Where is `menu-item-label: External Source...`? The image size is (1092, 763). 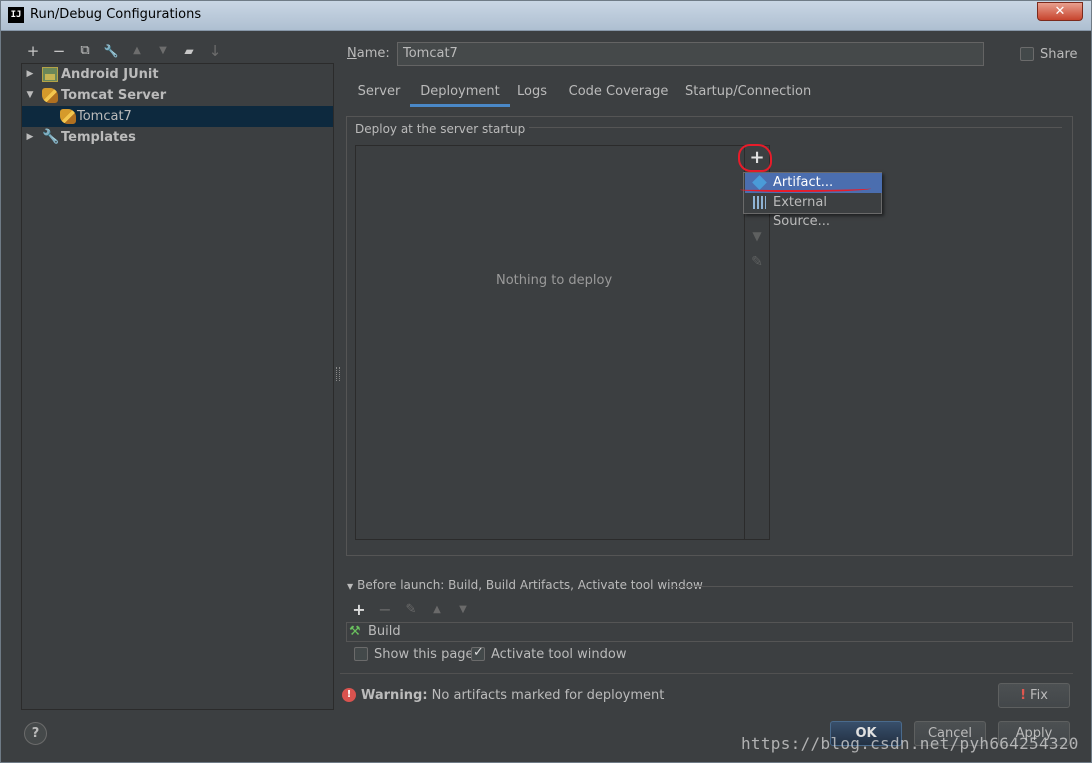 menu-item-label: External Source... is located at coordinates (802, 212).